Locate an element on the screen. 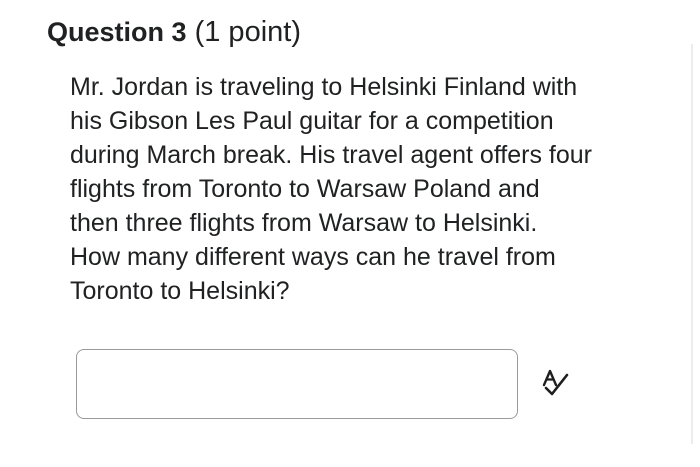 Image resolution: width=700 pixels, height=467 pixels. question-header: Question 3 (1 point) is located at coordinates (174, 32).